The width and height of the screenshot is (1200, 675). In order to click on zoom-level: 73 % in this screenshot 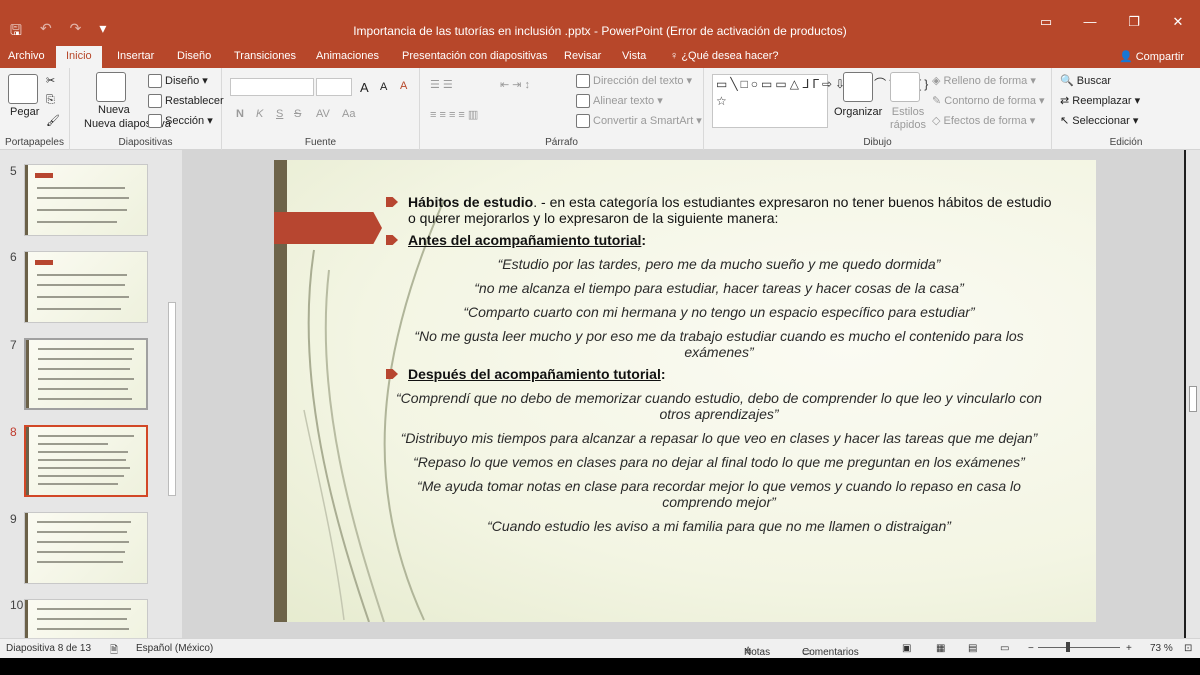, I will do `click(1161, 648)`.